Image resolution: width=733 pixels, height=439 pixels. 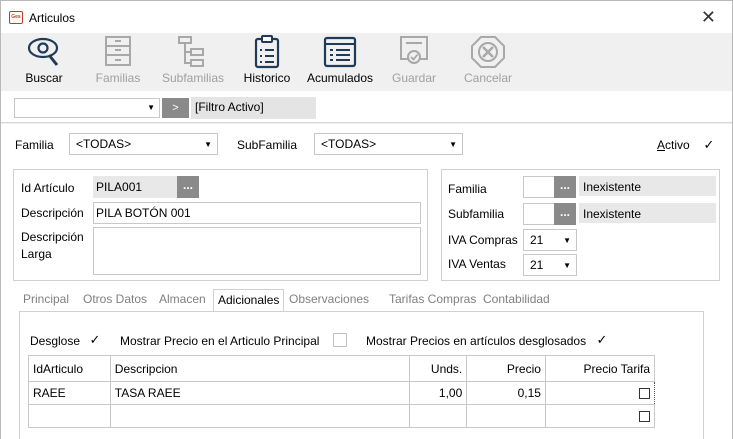 I want to click on close-icon: ✕, so click(x=708, y=17).